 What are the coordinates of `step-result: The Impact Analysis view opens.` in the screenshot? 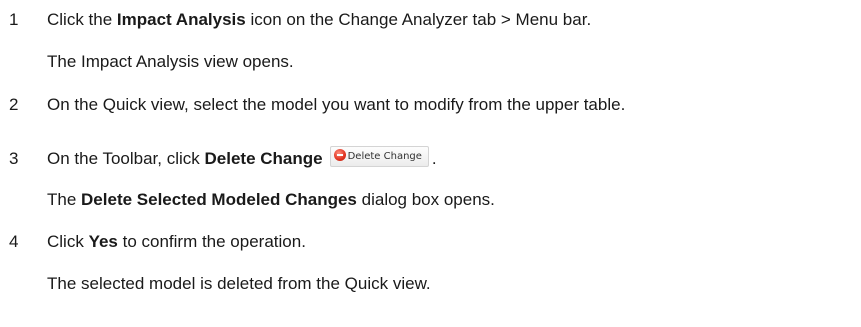 It's located at (170, 61).